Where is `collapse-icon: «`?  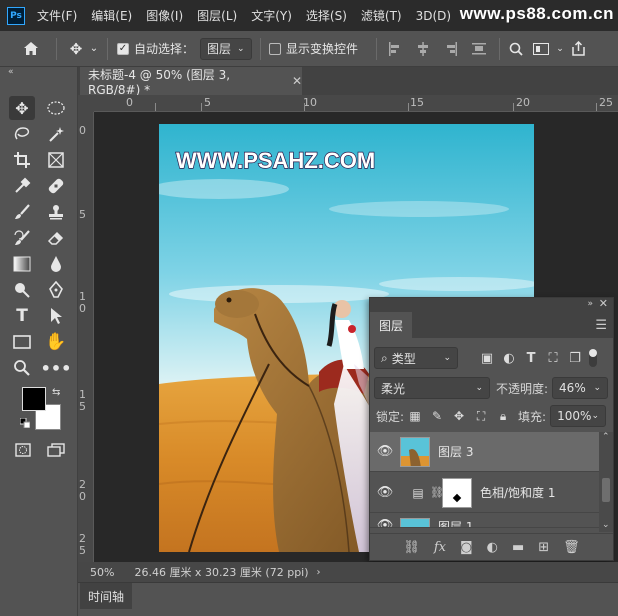
collapse-icon: « is located at coordinates (11, 72).